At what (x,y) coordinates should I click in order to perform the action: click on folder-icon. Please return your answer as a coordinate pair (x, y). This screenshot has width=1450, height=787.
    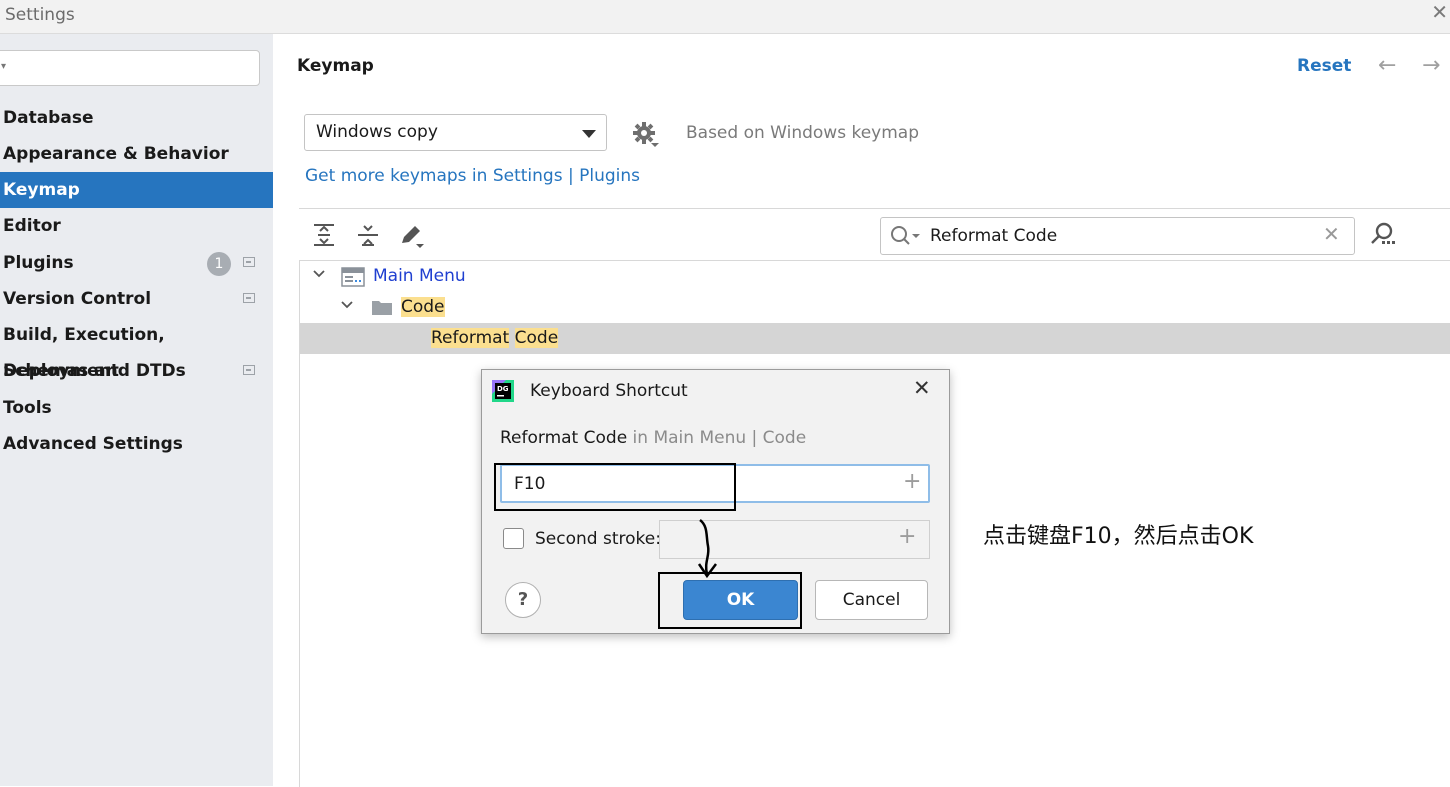
    Looking at the image, I should click on (382, 309).